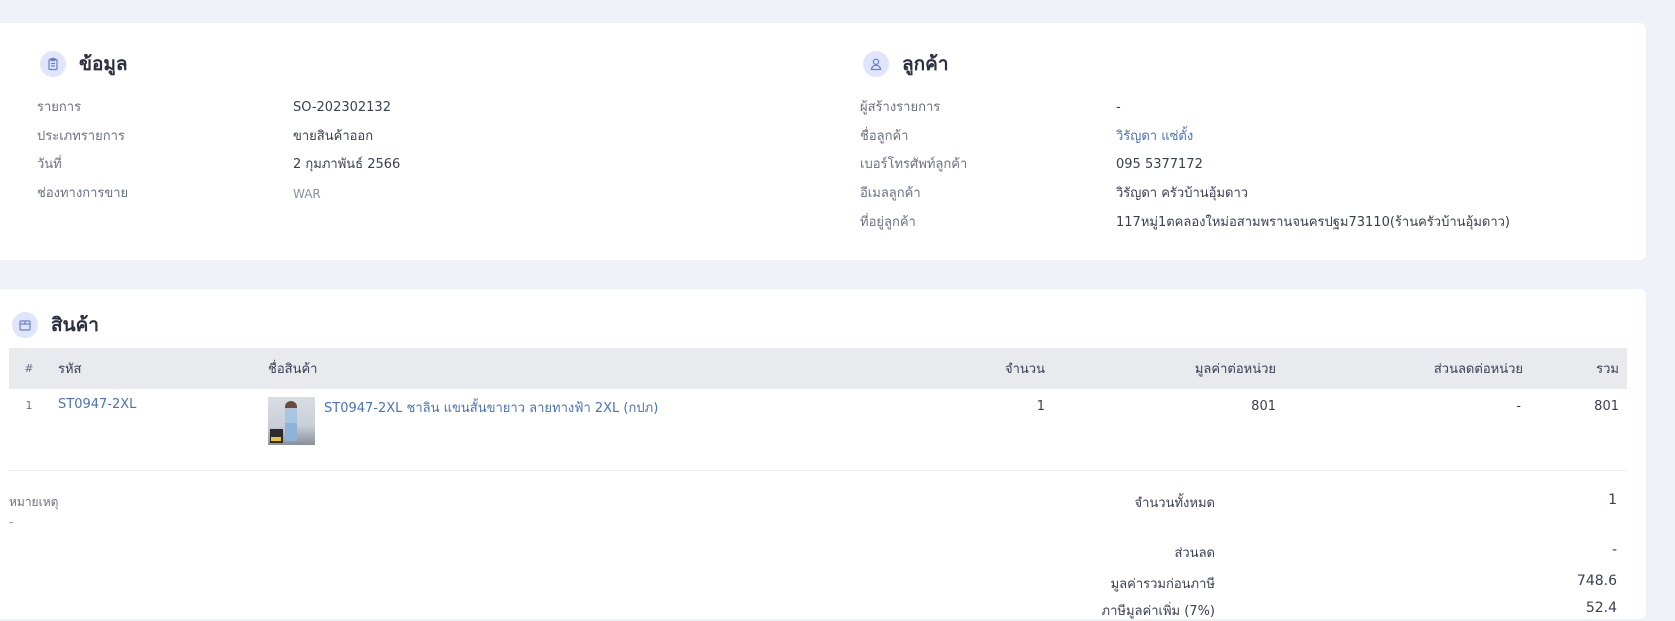 The image size is (1675, 621). I want to click on customer-section-header: ลูกค้า, so click(906, 64).